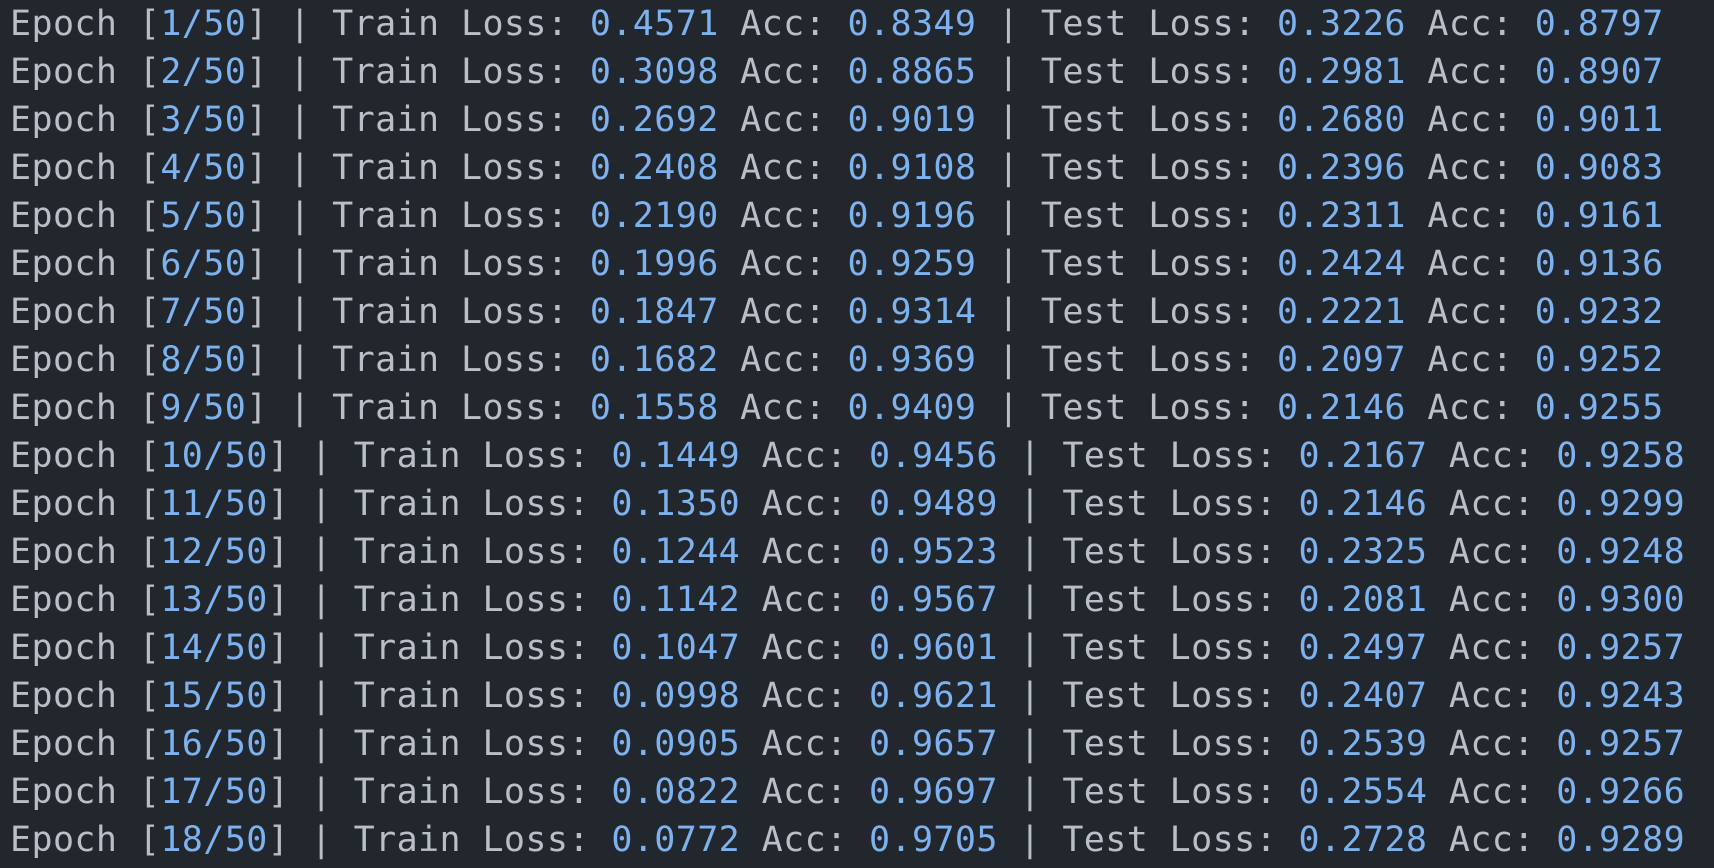 Image resolution: width=1714 pixels, height=868 pixels. Describe the element at coordinates (912, 168) in the screenshot. I see `train-acc-value: 0.9108` at that location.